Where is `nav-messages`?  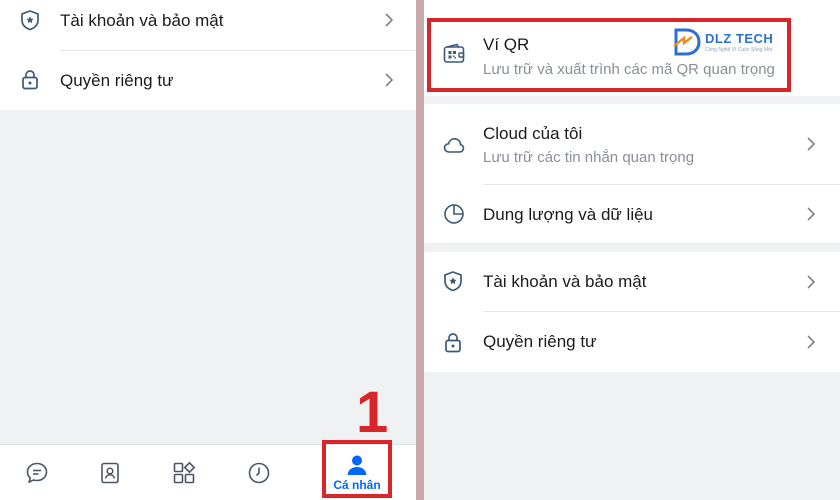
nav-messages is located at coordinates (37, 472).